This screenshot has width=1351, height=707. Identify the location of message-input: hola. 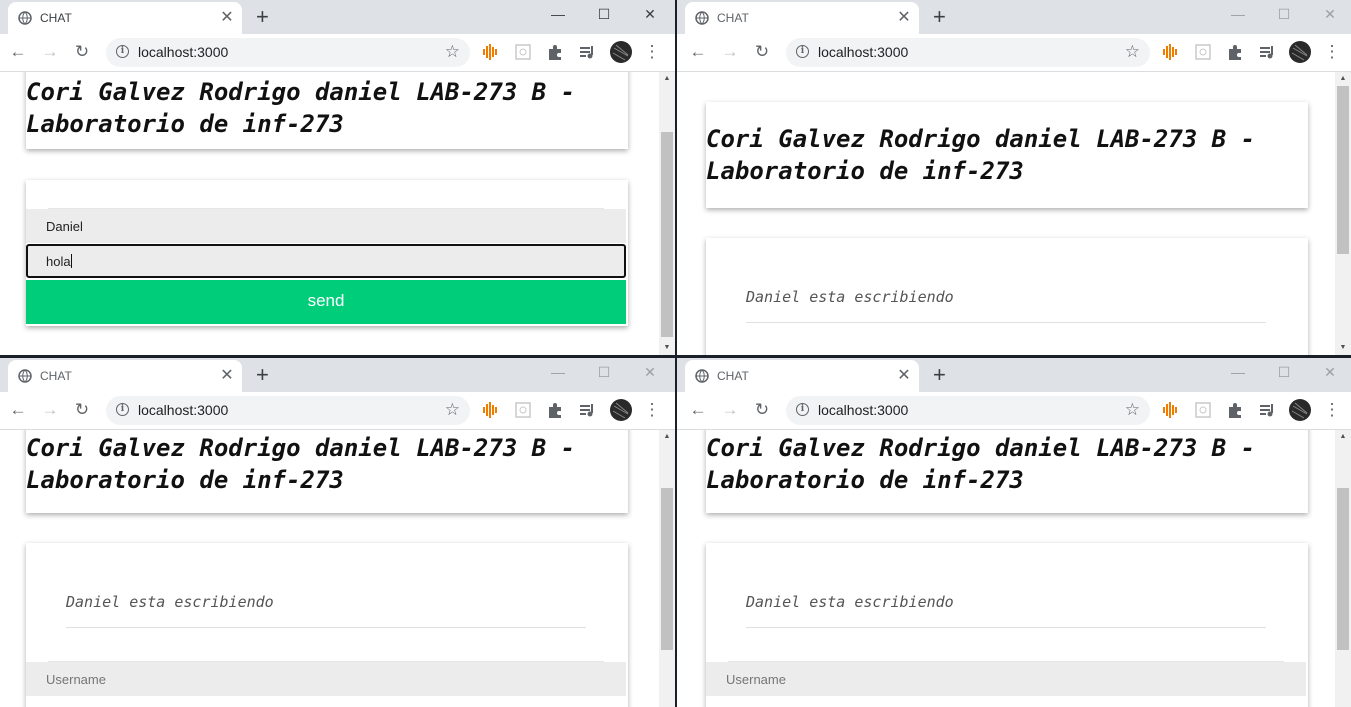
(326, 261).